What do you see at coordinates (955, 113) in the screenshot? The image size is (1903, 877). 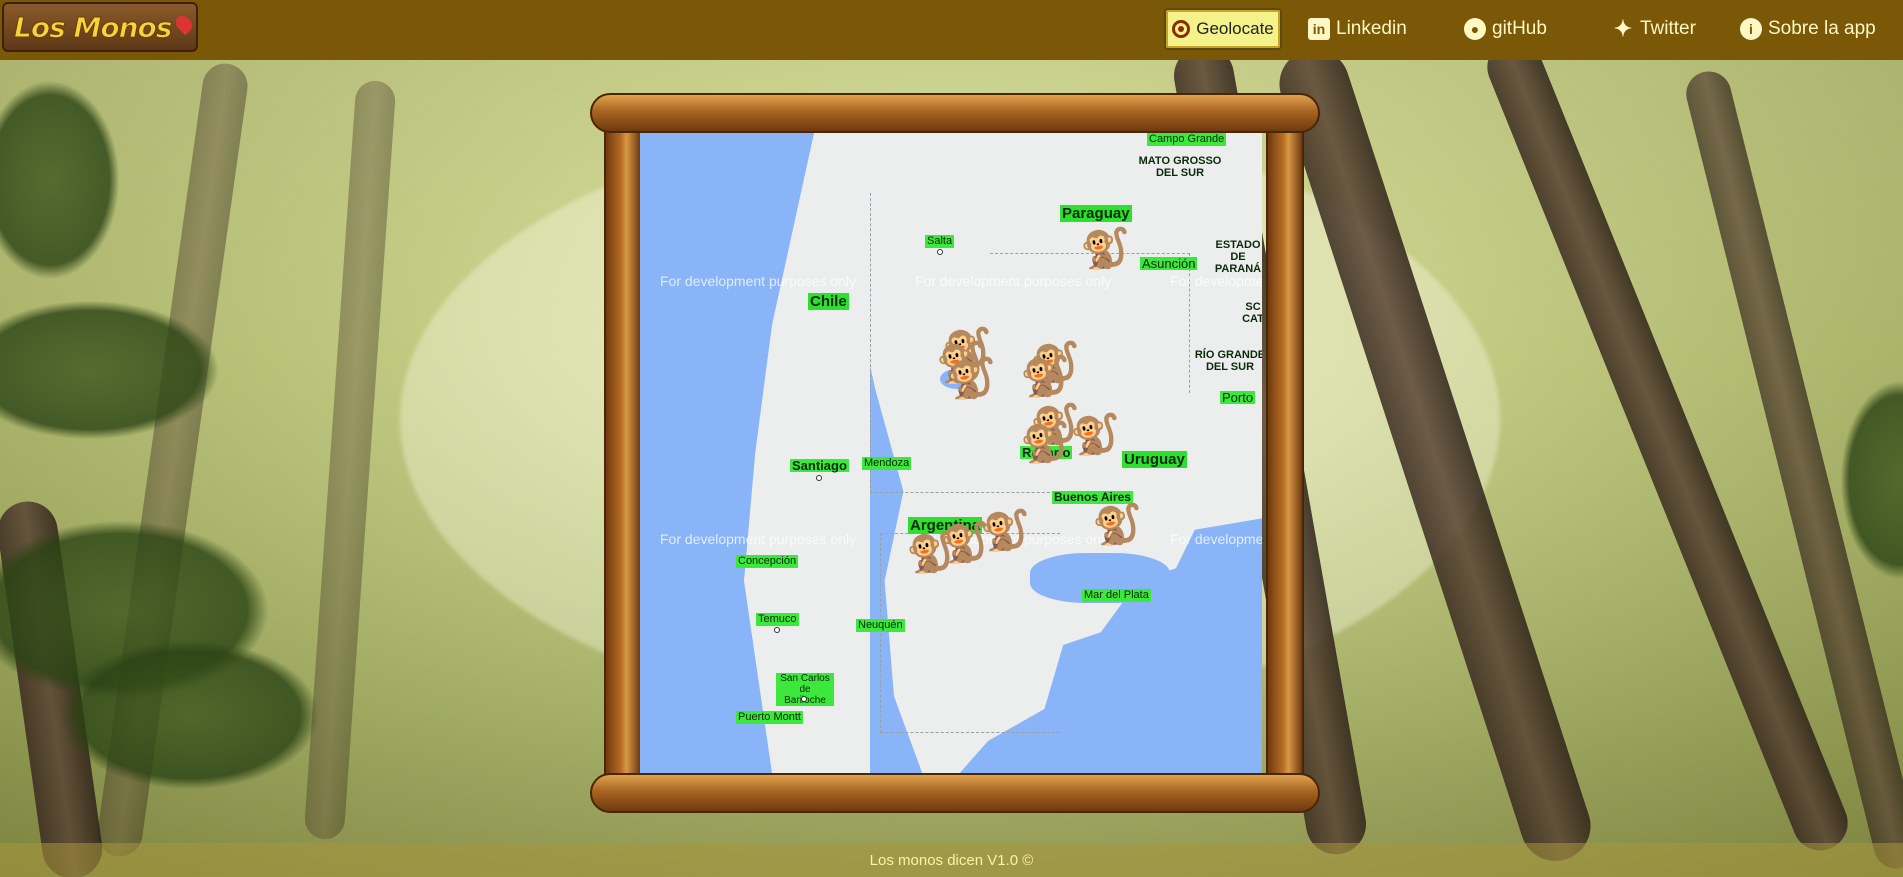 I see `frame-log-top` at bounding box center [955, 113].